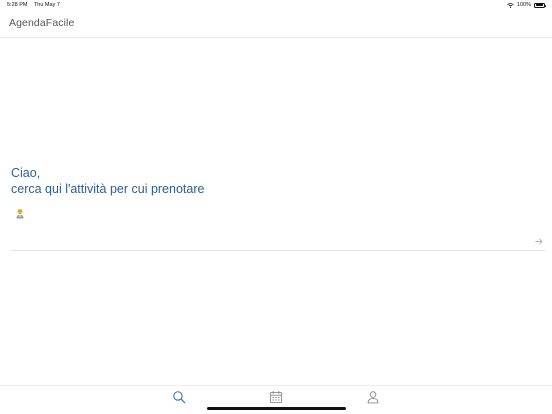 The height and width of the screenshot is (414, 552). I want to click on status-right: 100%, so click(526, 5).